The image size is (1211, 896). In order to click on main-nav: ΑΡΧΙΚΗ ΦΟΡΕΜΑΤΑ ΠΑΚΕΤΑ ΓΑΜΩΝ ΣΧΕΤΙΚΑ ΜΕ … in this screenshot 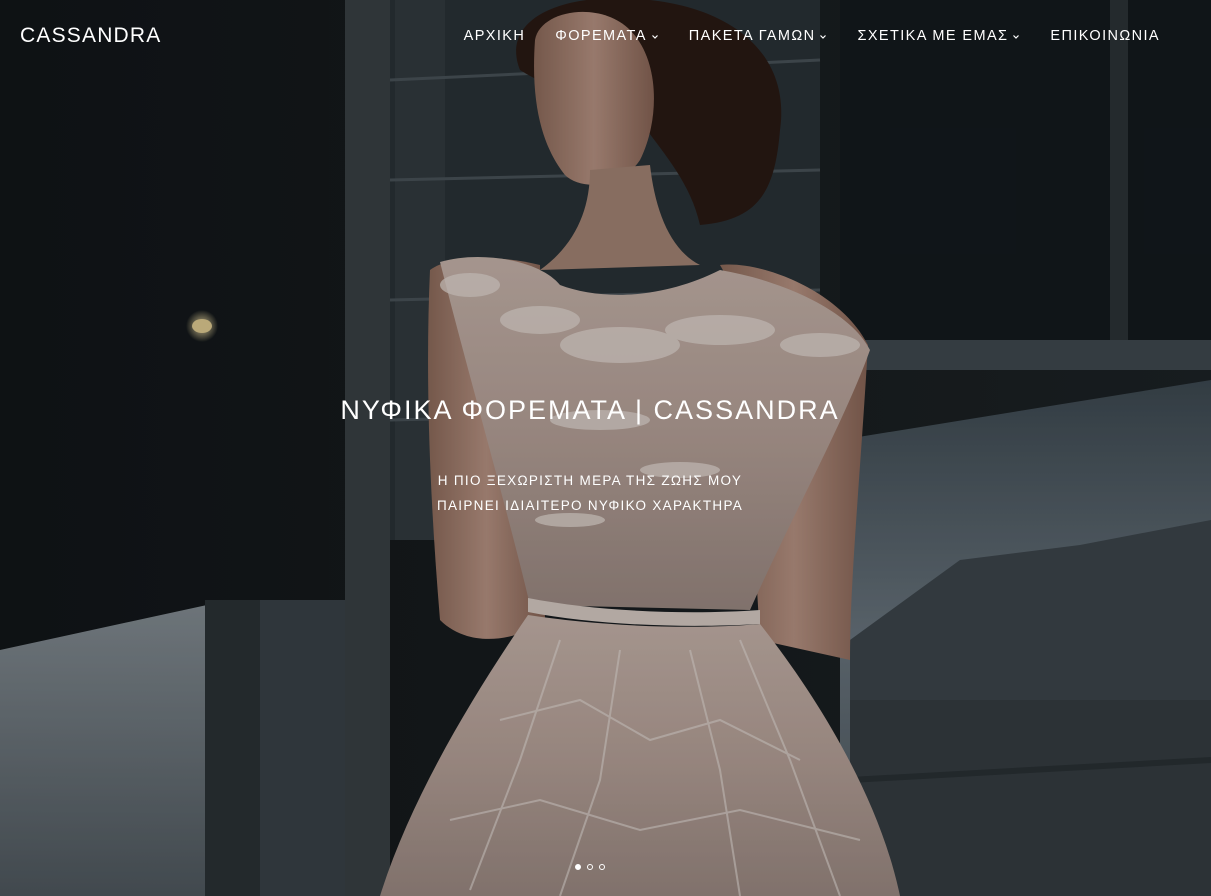, I will do `click(812, 36)`.